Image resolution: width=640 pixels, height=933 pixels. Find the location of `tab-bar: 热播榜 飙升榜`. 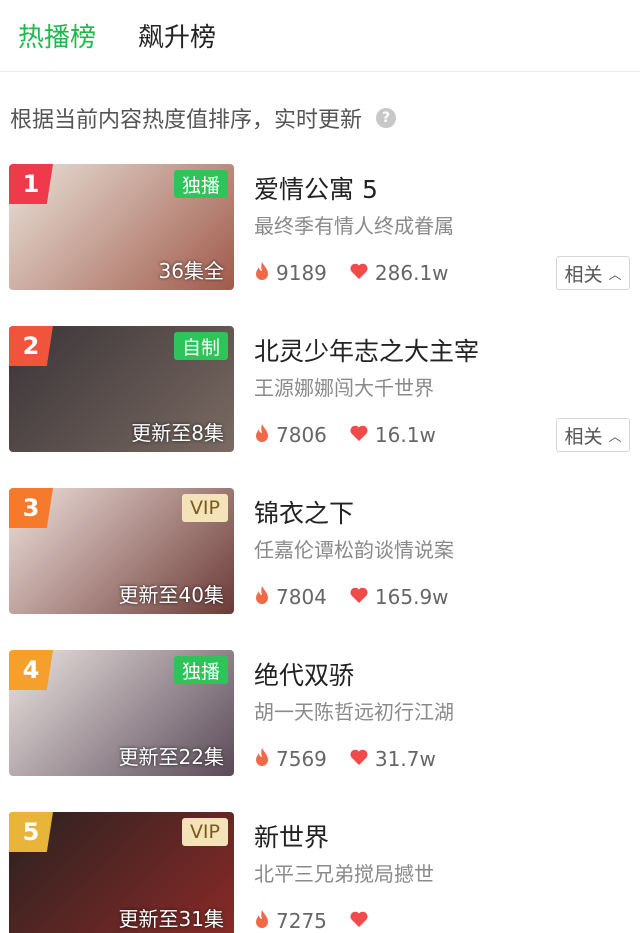

tab-bar: 热播榜 飙升榜 is located at coordinates (320, 36).